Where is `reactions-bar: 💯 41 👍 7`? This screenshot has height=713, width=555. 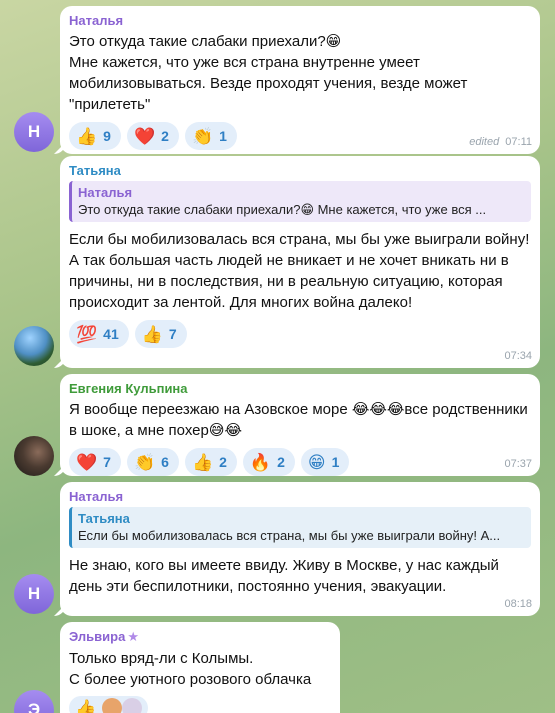
reactions-bar: 💯 41 👍 7 is located at coordinates (300, 334).